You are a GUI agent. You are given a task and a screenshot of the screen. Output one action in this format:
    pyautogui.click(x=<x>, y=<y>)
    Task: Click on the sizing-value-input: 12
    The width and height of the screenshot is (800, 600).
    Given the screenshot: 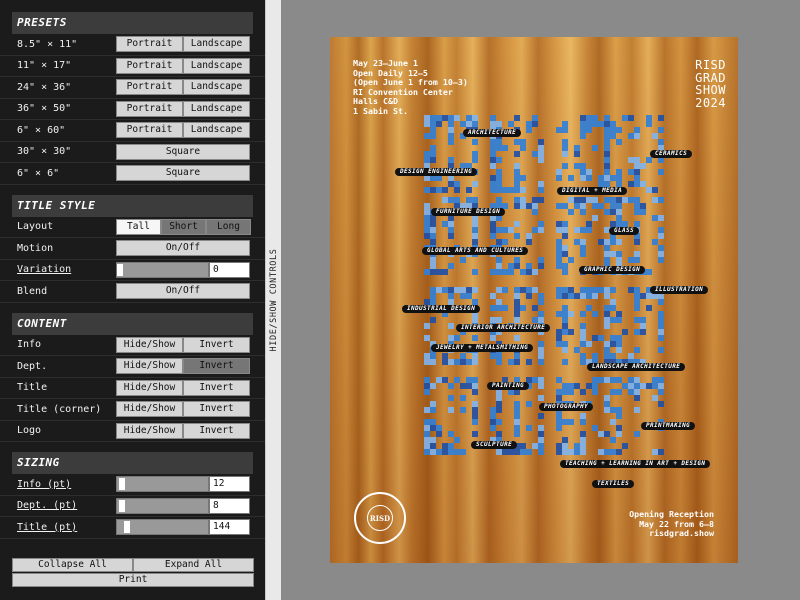 What is the action you would take?
    pyautogui.click(x=229, y=484)
    